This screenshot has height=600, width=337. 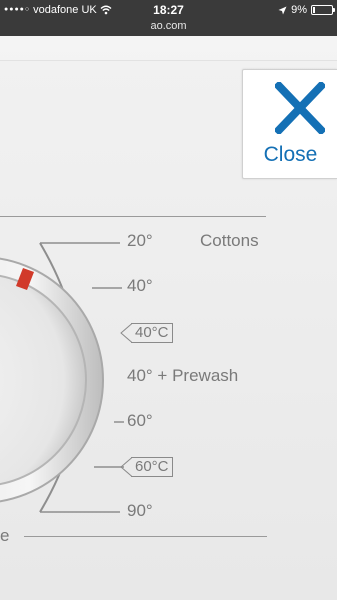 I want to click on location-arrow-icon, so click(x=282, y=10).